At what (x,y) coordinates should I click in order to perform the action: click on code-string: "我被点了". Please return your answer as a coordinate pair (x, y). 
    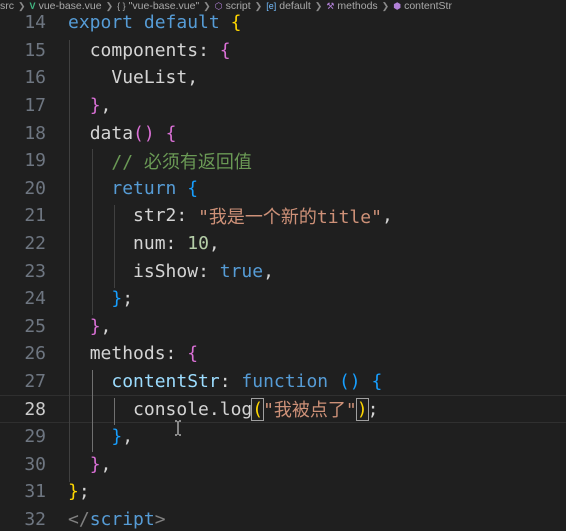
    Looking at the image, I should click on (310, 411).